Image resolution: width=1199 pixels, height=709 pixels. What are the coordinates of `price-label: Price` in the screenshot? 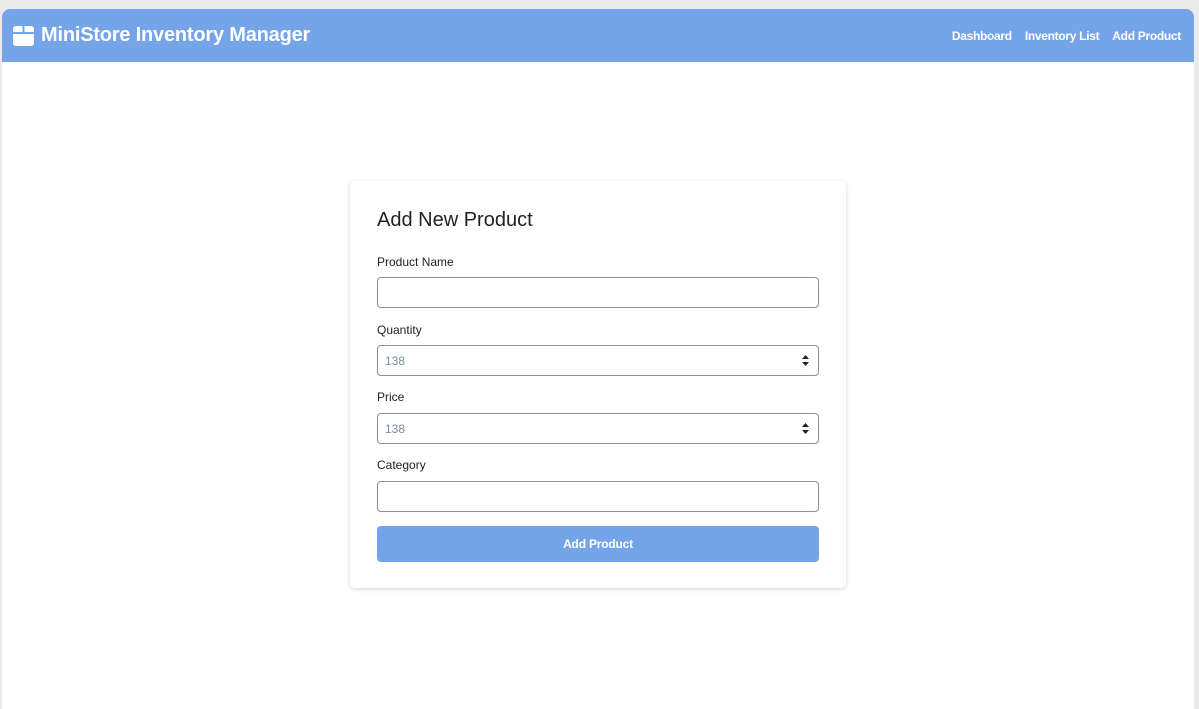 It's located at (391, 397).